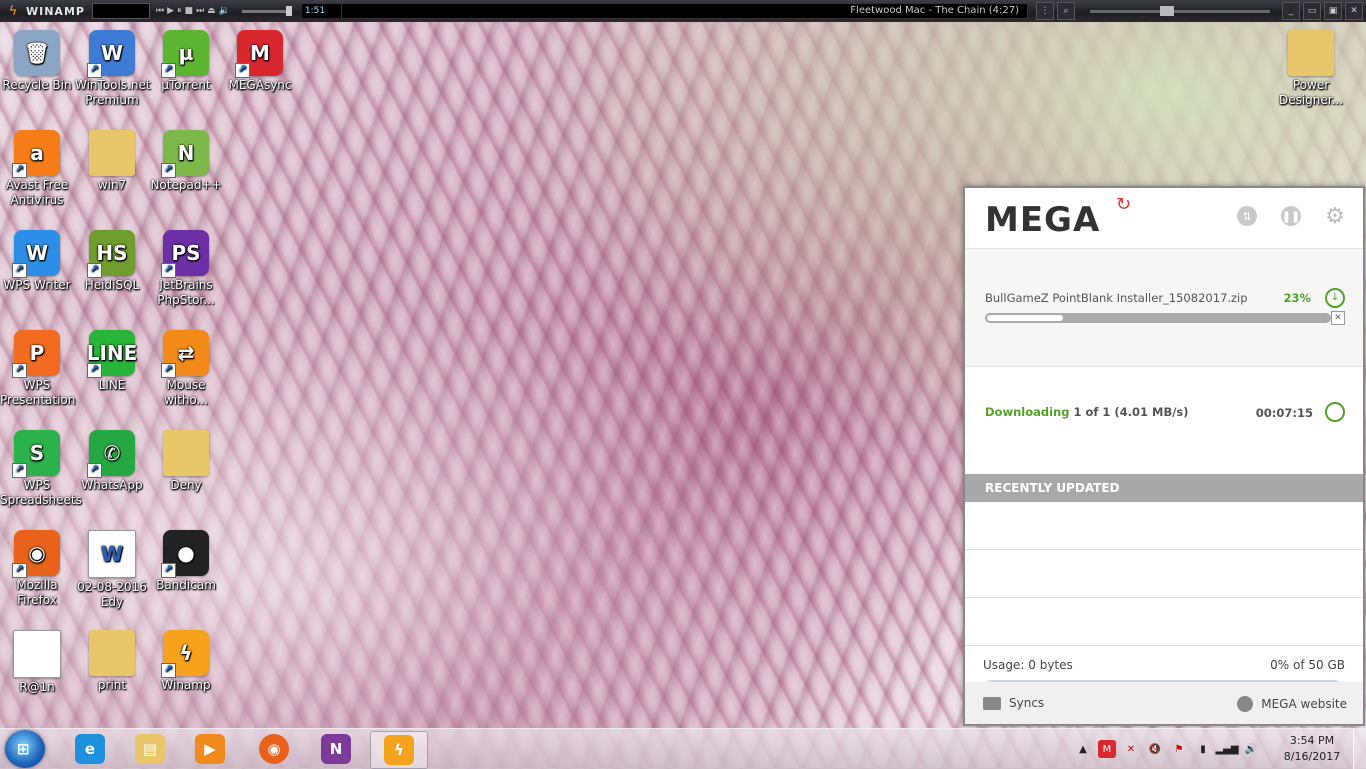  I want to click on desktop-icon: M ↗ MEGAsync, so click(260, 61).